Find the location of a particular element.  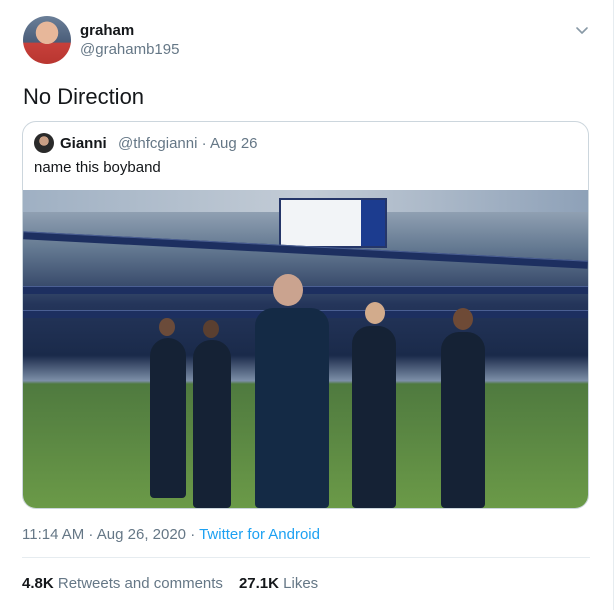

quoted-user-meta: @thfcgianni · Aug 26 is located at coordinates (188, 143).